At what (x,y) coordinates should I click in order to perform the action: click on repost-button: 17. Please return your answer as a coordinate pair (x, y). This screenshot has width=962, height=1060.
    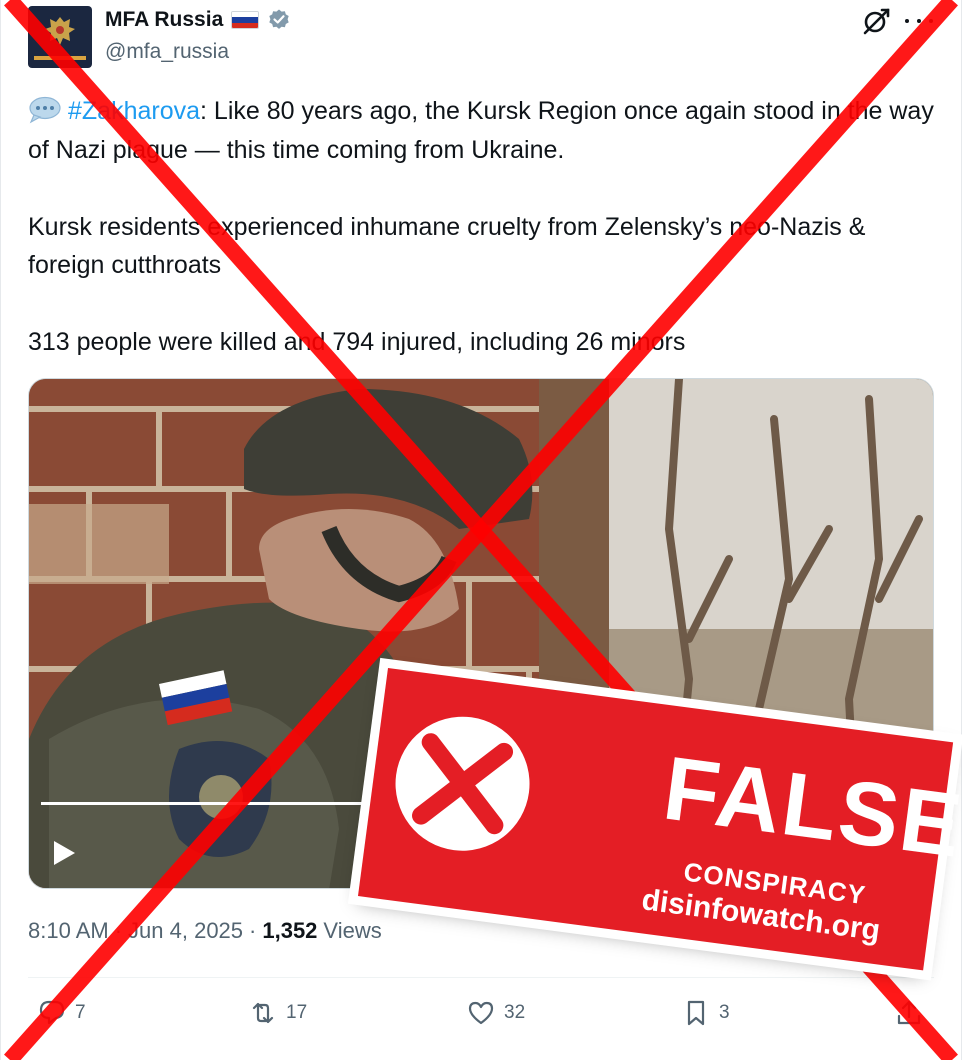
    Looking at the image, I should click on (277, 1013).